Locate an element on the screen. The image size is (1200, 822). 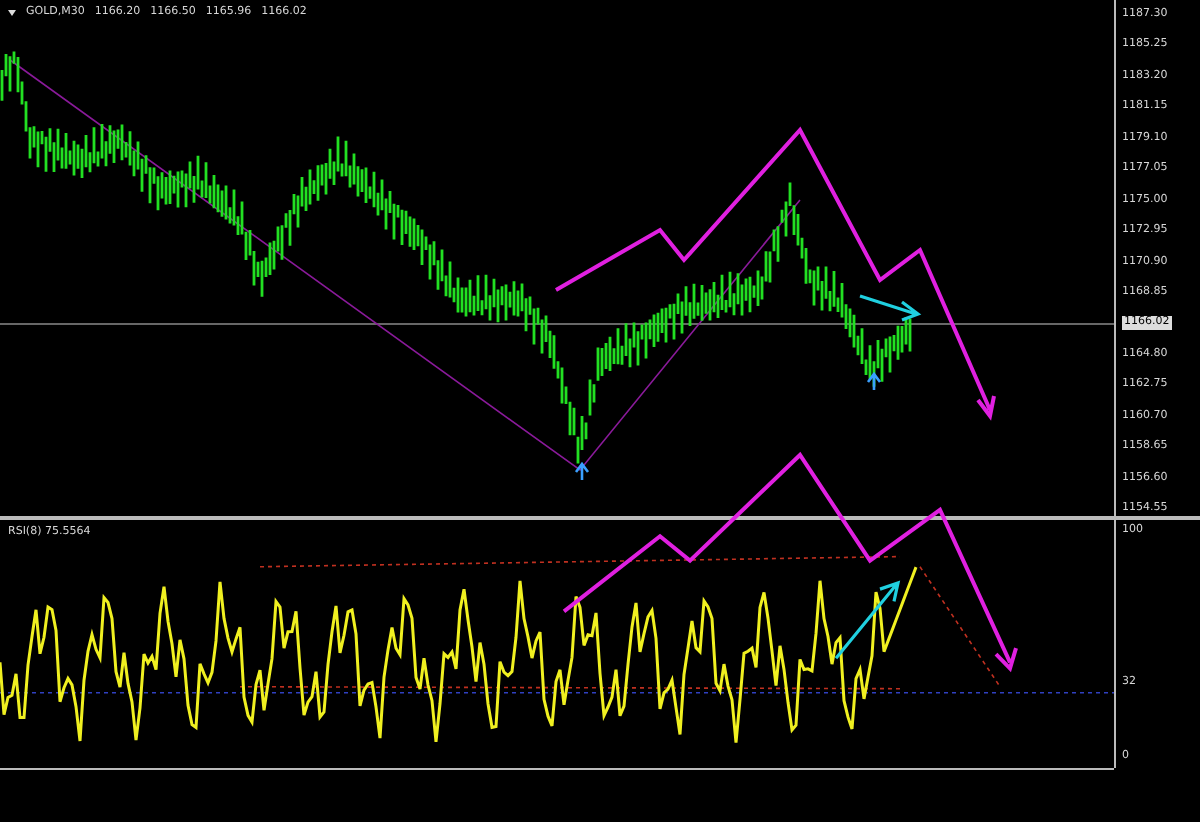
dropdown-triangle-icon is located at coordinates (12, 12).